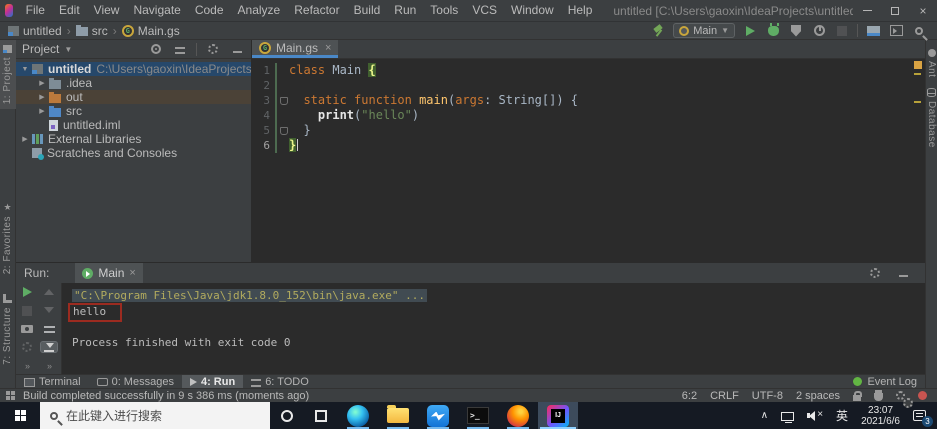 This screenshot has height=429, width=937. I want to click on scrollend-button, so click(49, 346).